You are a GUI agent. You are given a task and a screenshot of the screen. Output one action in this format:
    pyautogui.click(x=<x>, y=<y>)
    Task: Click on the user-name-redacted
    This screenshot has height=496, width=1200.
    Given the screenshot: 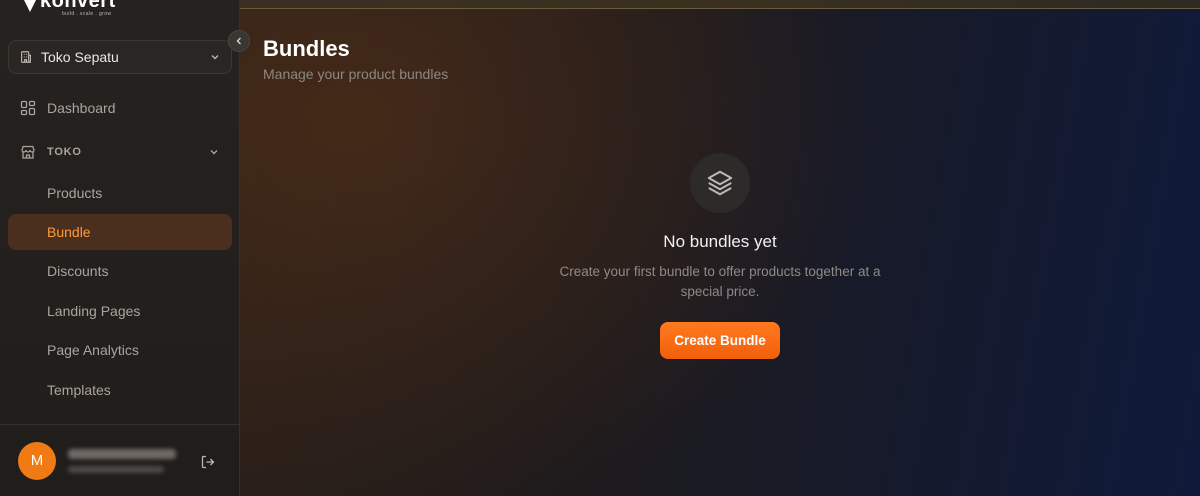 What is the action you would take?
    pyautogui.click(x=122, y=453)
    